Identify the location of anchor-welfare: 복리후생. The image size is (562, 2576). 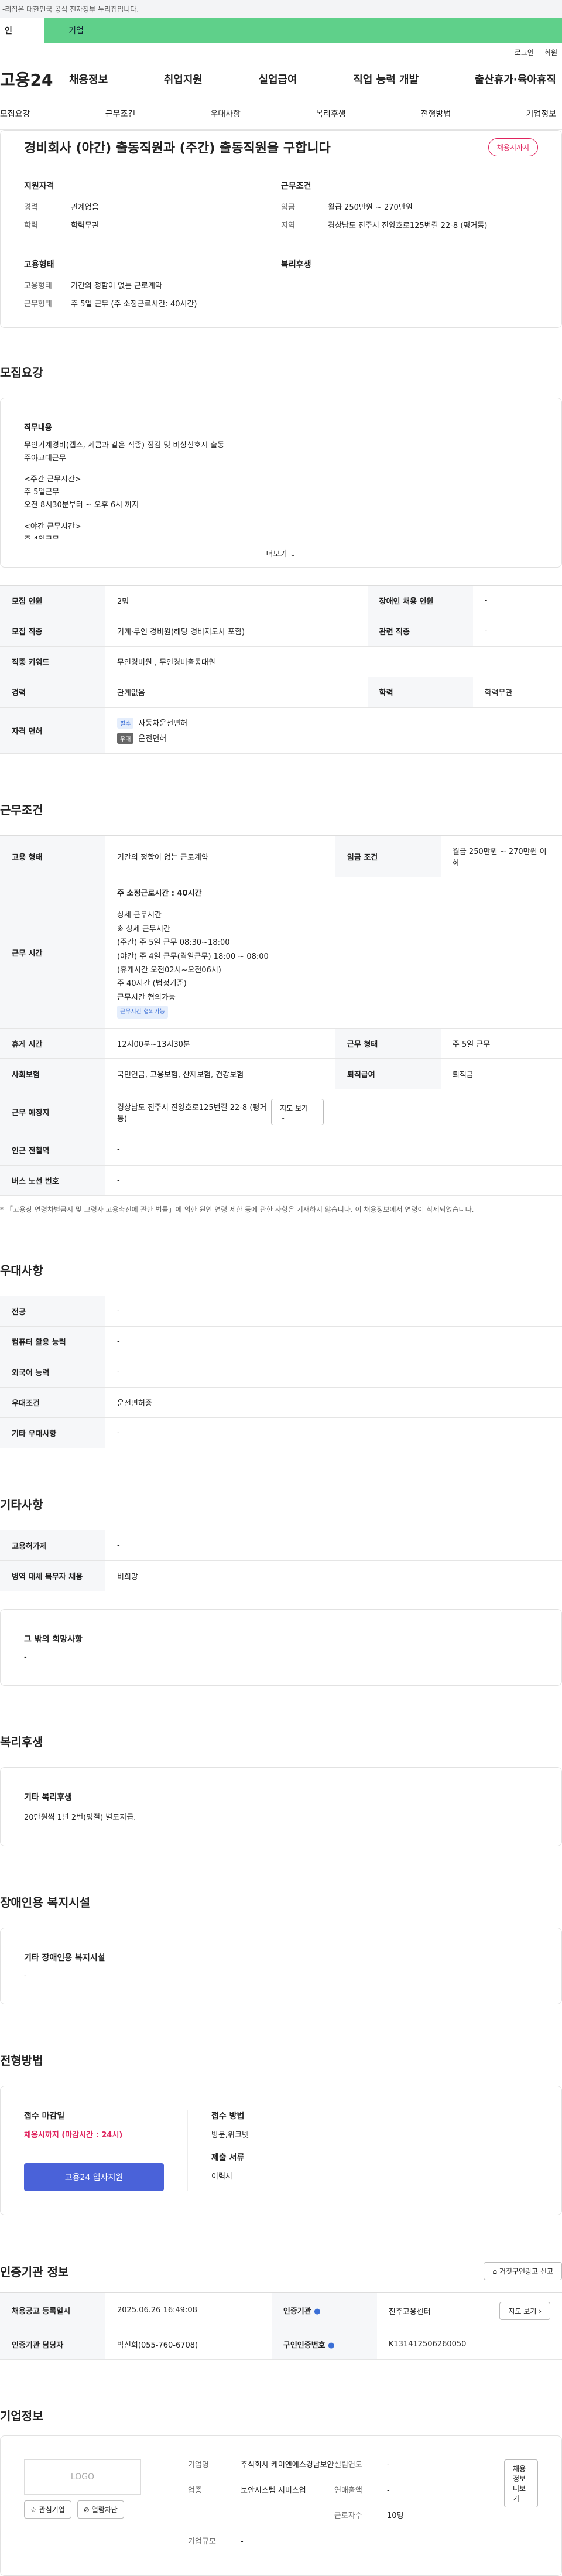
(331, 114).